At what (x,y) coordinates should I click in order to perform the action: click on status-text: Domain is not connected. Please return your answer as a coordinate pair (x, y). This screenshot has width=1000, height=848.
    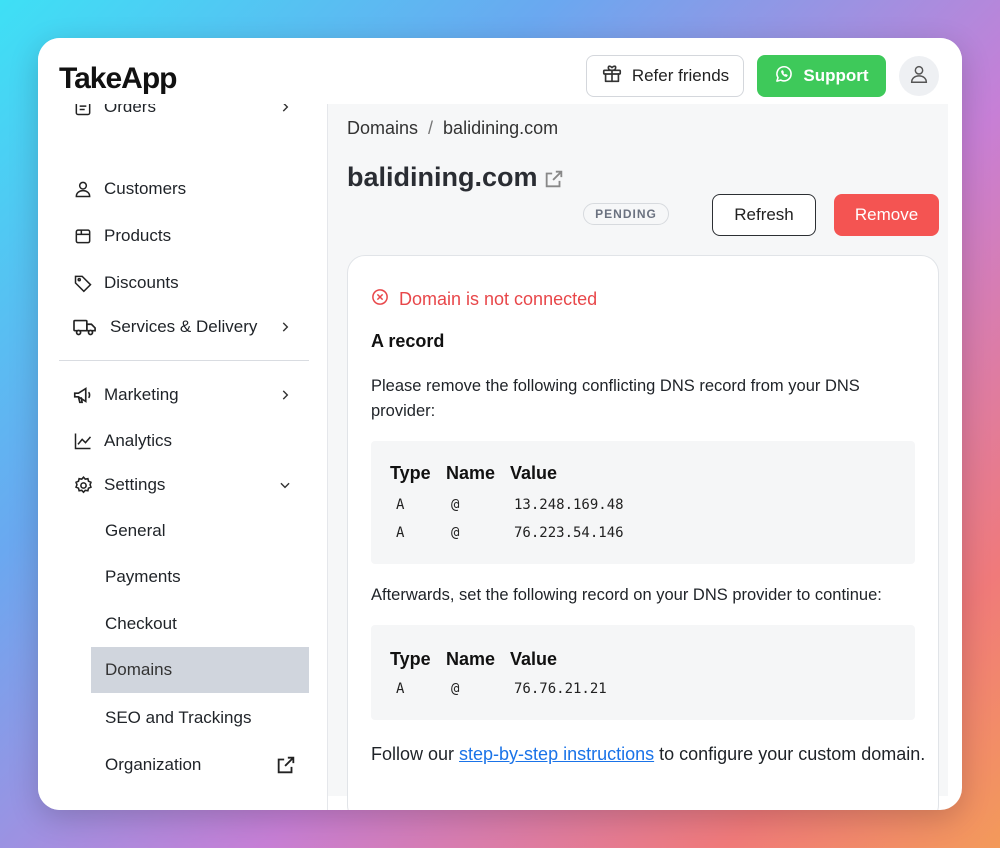
    Looking at the image, I should click on (498, 299).